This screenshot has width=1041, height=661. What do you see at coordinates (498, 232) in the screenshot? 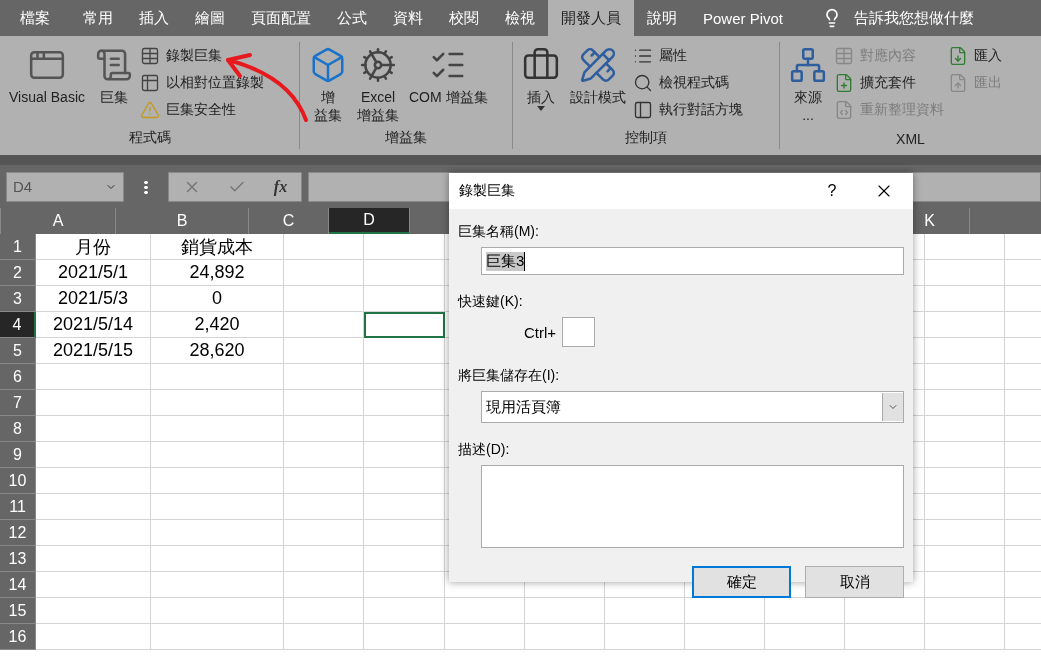
I see `field-label: 巨集名稱(M):` at bounding box center [498, 232].